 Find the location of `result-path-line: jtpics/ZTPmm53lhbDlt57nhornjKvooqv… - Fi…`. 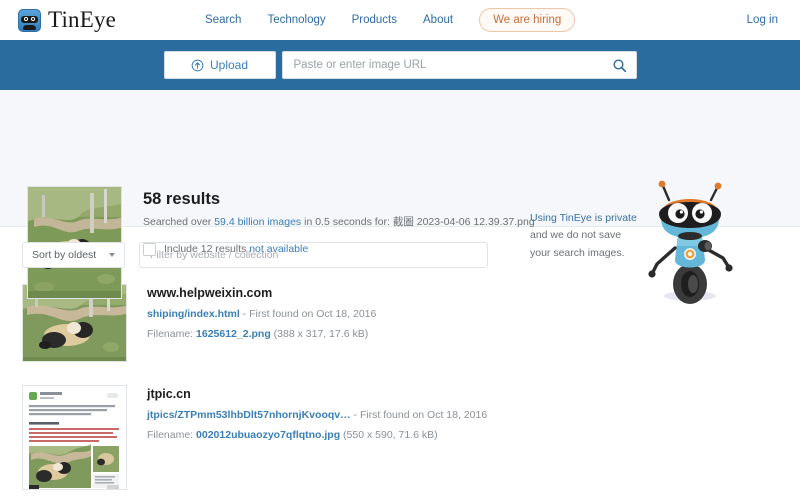

result-path-line: jtpics/ZTPmm53lhbDlt57nhornjKvooqv… - Fi… is located at coordinates (317, 415).